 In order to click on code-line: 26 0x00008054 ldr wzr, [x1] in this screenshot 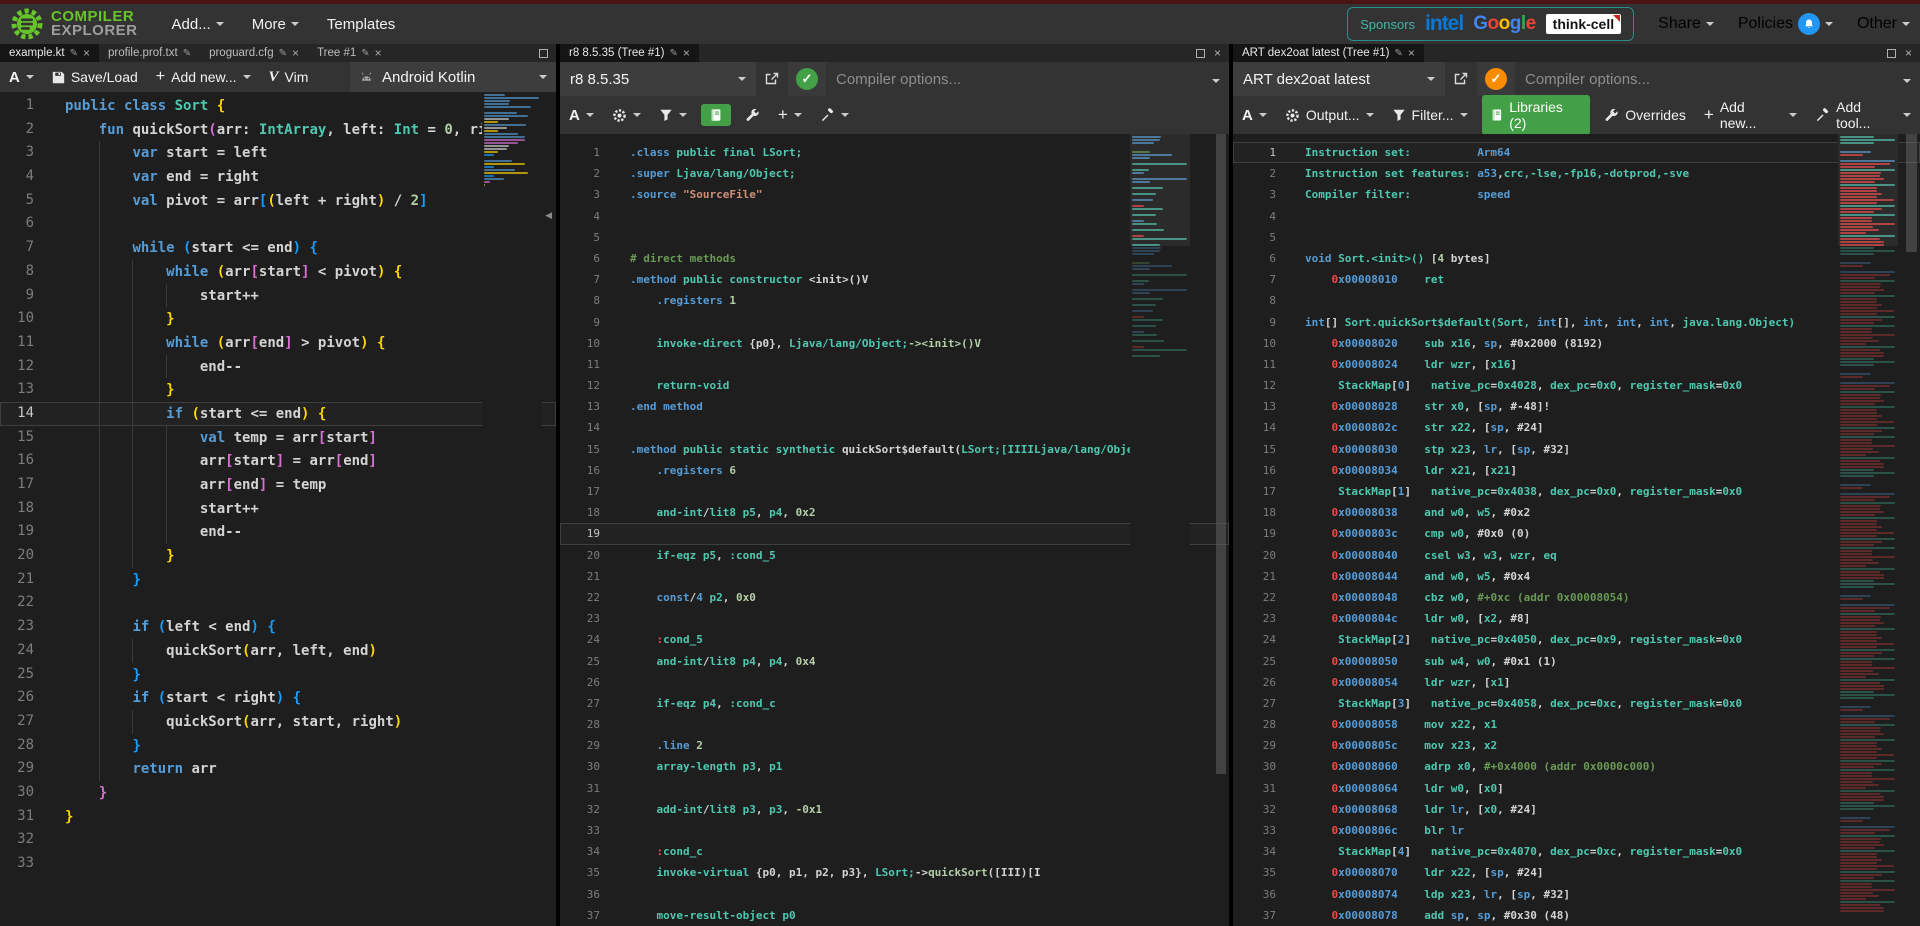, I will do `click(1576, 682)`.